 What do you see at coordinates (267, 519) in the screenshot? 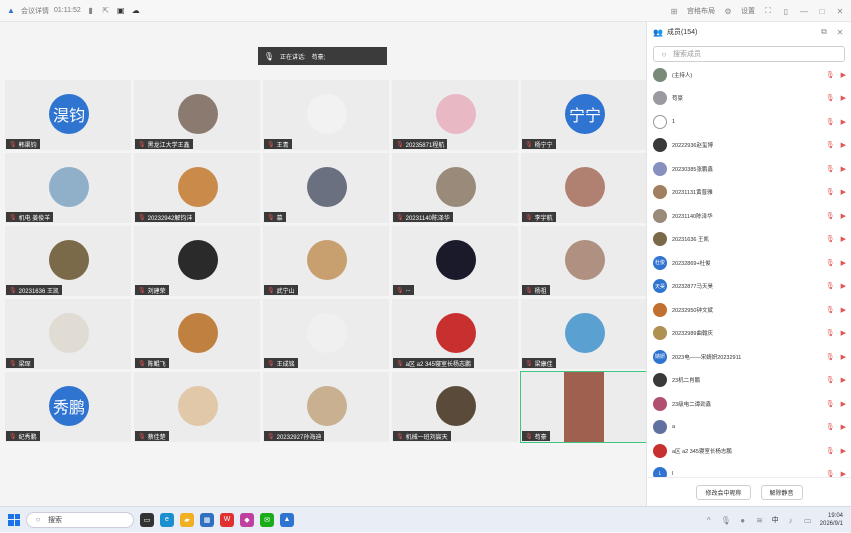
I see `wechat-icon: ✉` at bounding box center [267, 519].